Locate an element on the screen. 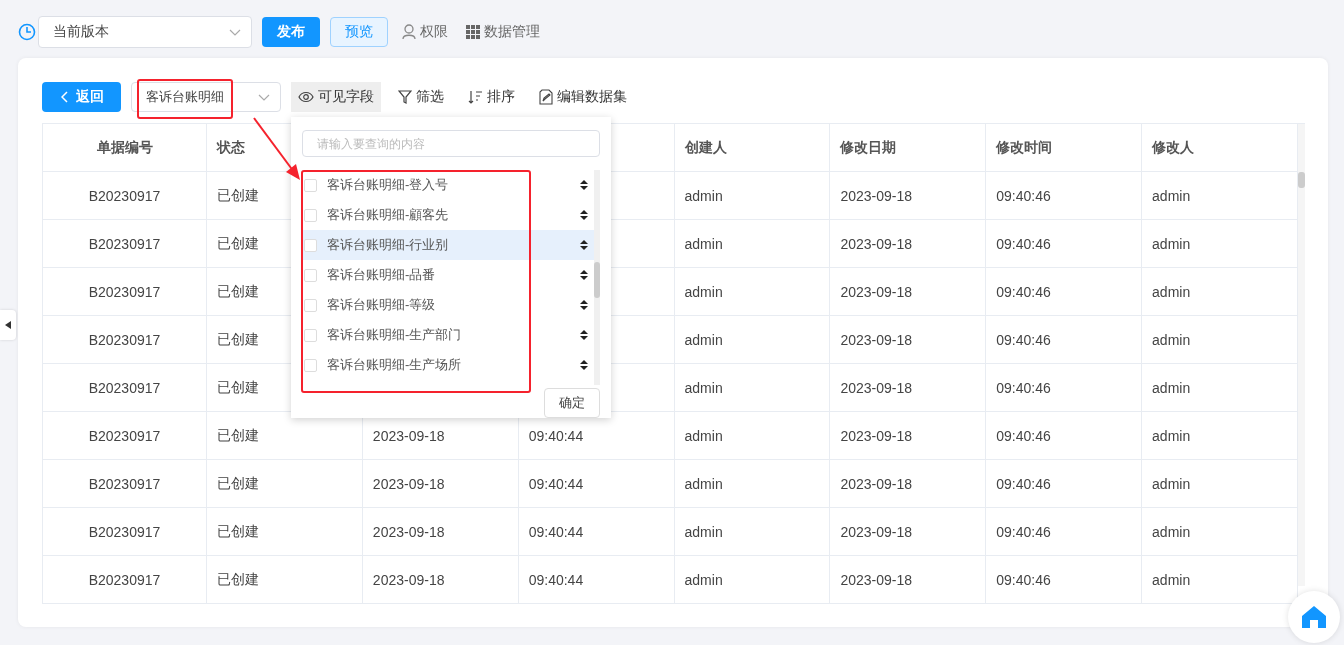 The image size is (1344, 645). column-header: 单据编号 is located at coordinates (125, 148).